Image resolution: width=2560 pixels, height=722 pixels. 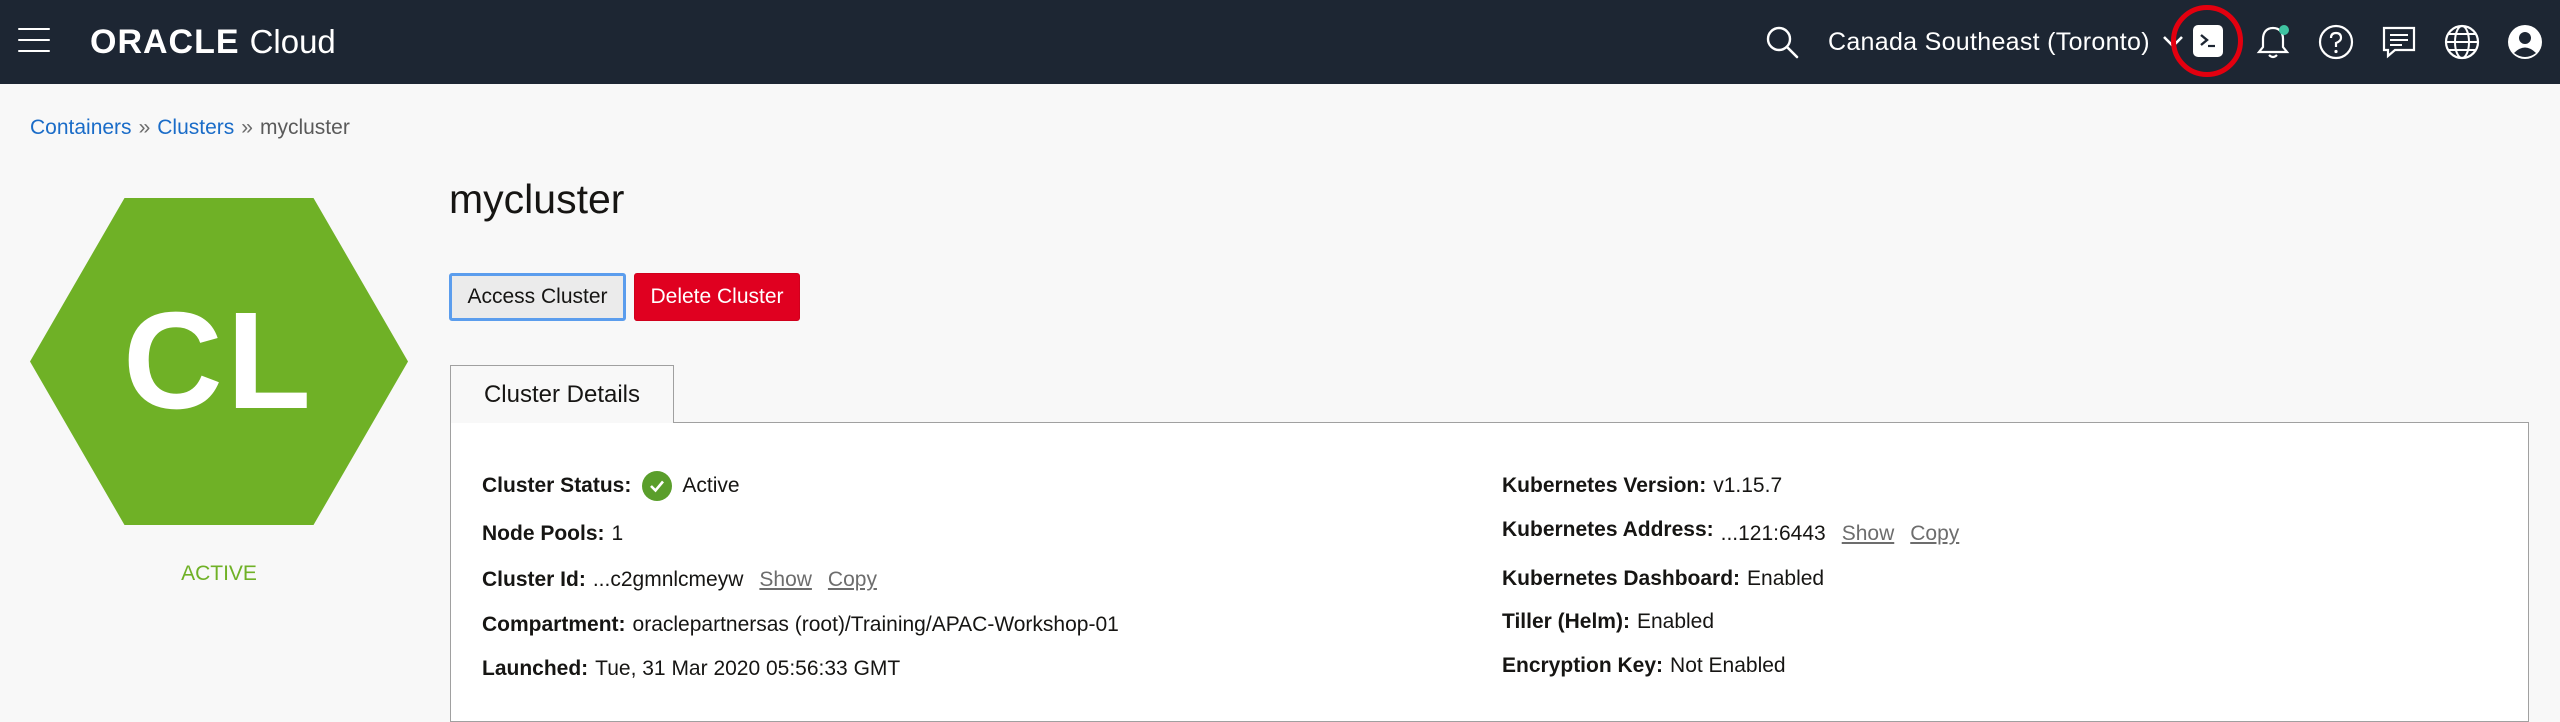 I want to click on cluster-hexagon: CL, so click(x=219, y=361).